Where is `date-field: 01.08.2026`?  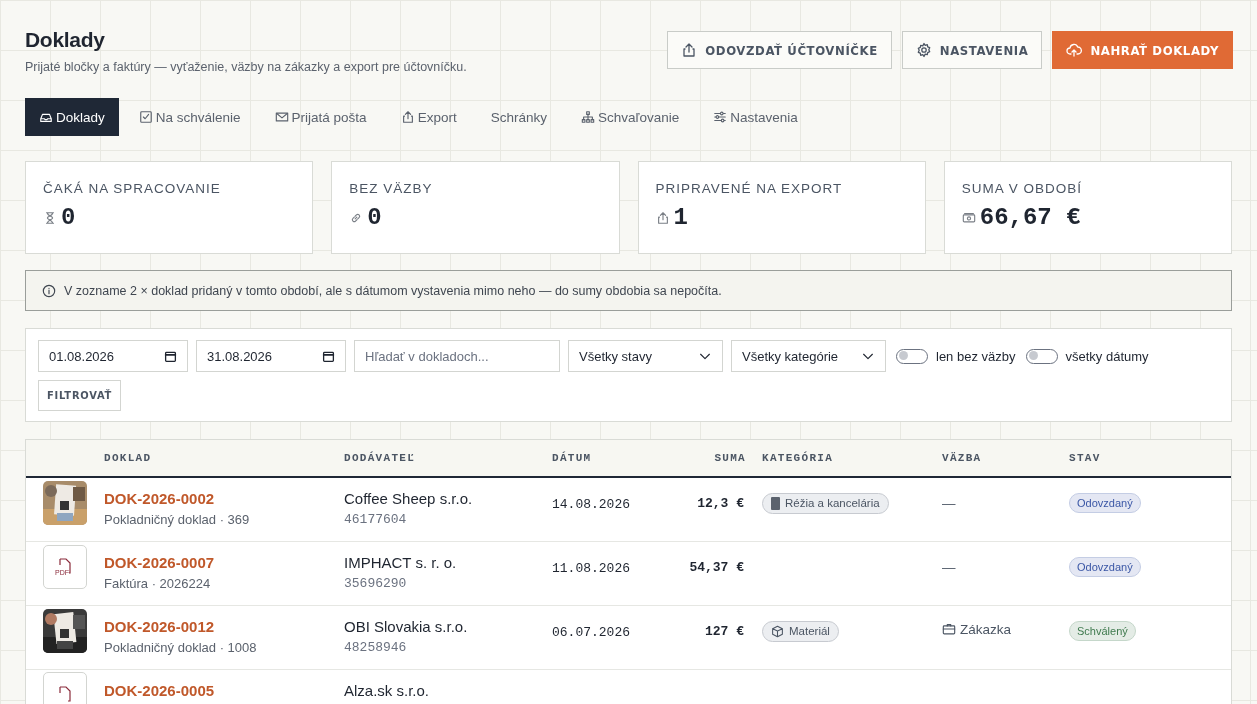 date-field: 01.08.2026 is located at coordinates (113, 356).